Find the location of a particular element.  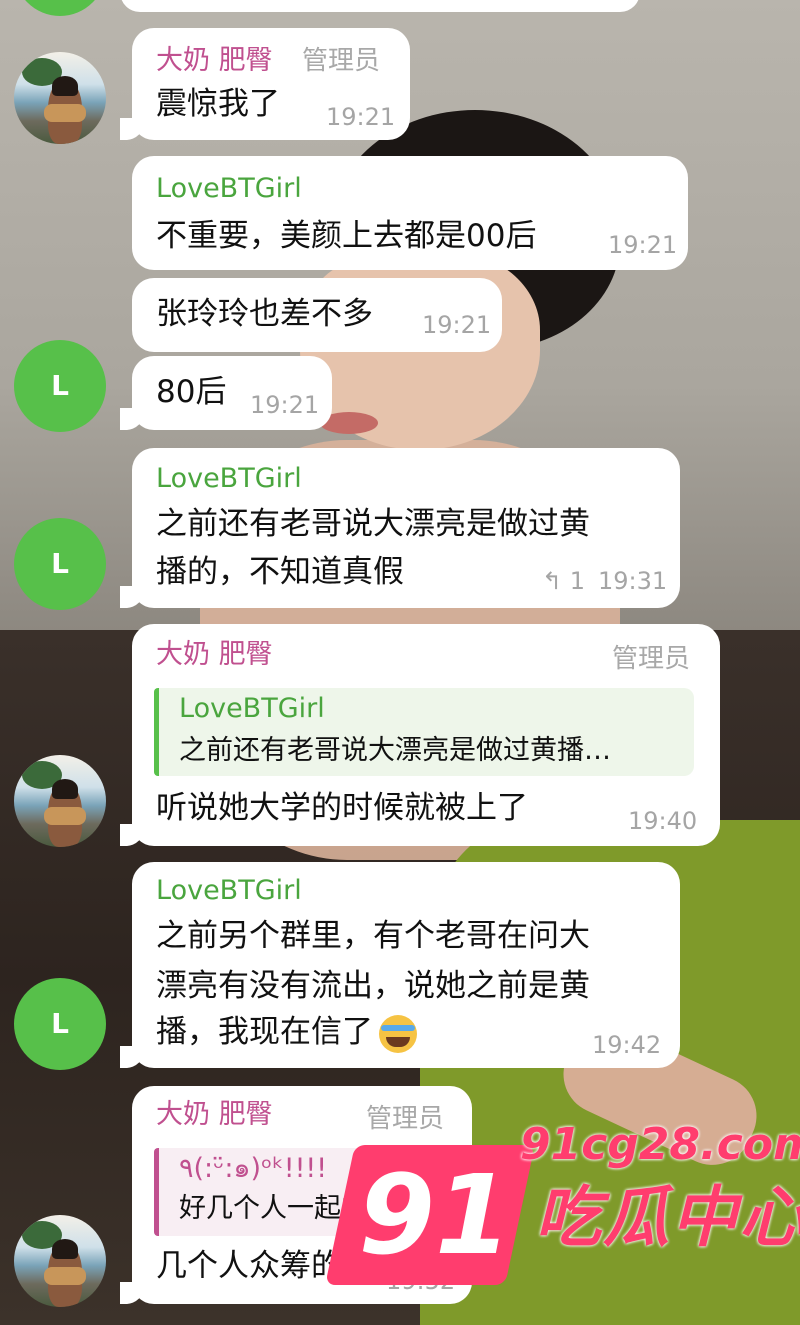

watermark-url: 91cg28.com is located at coordinates (660, 1144).